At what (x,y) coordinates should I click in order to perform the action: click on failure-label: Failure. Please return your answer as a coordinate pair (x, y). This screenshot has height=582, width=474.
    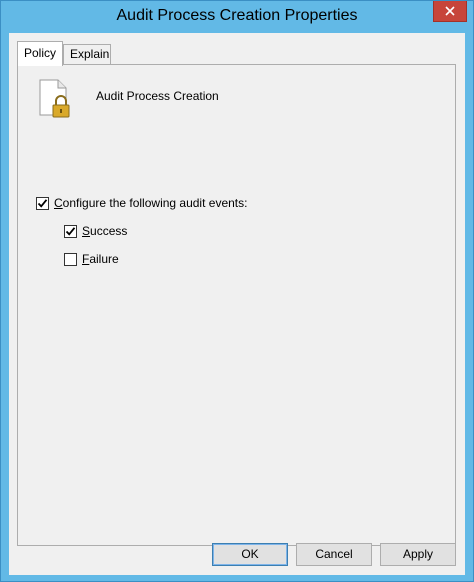
    Looking at the image, I should click on (100, 259).